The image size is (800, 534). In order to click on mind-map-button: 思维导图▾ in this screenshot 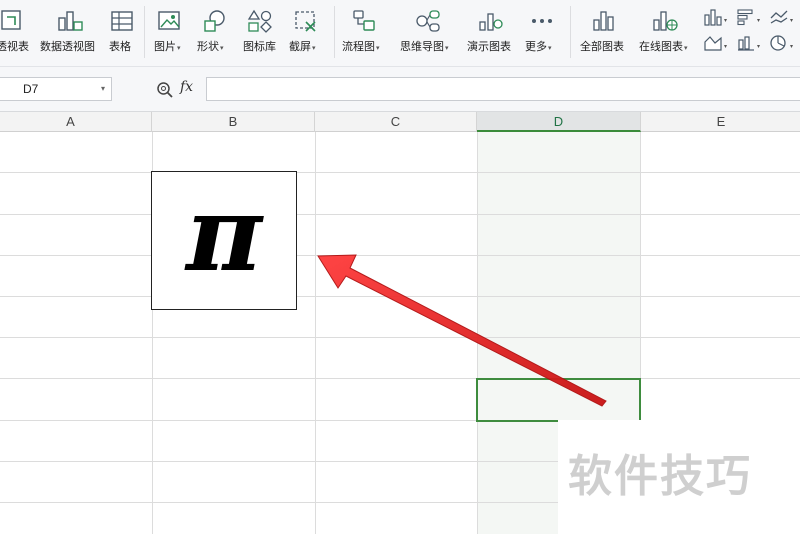, I will do `click(428, 31)`.